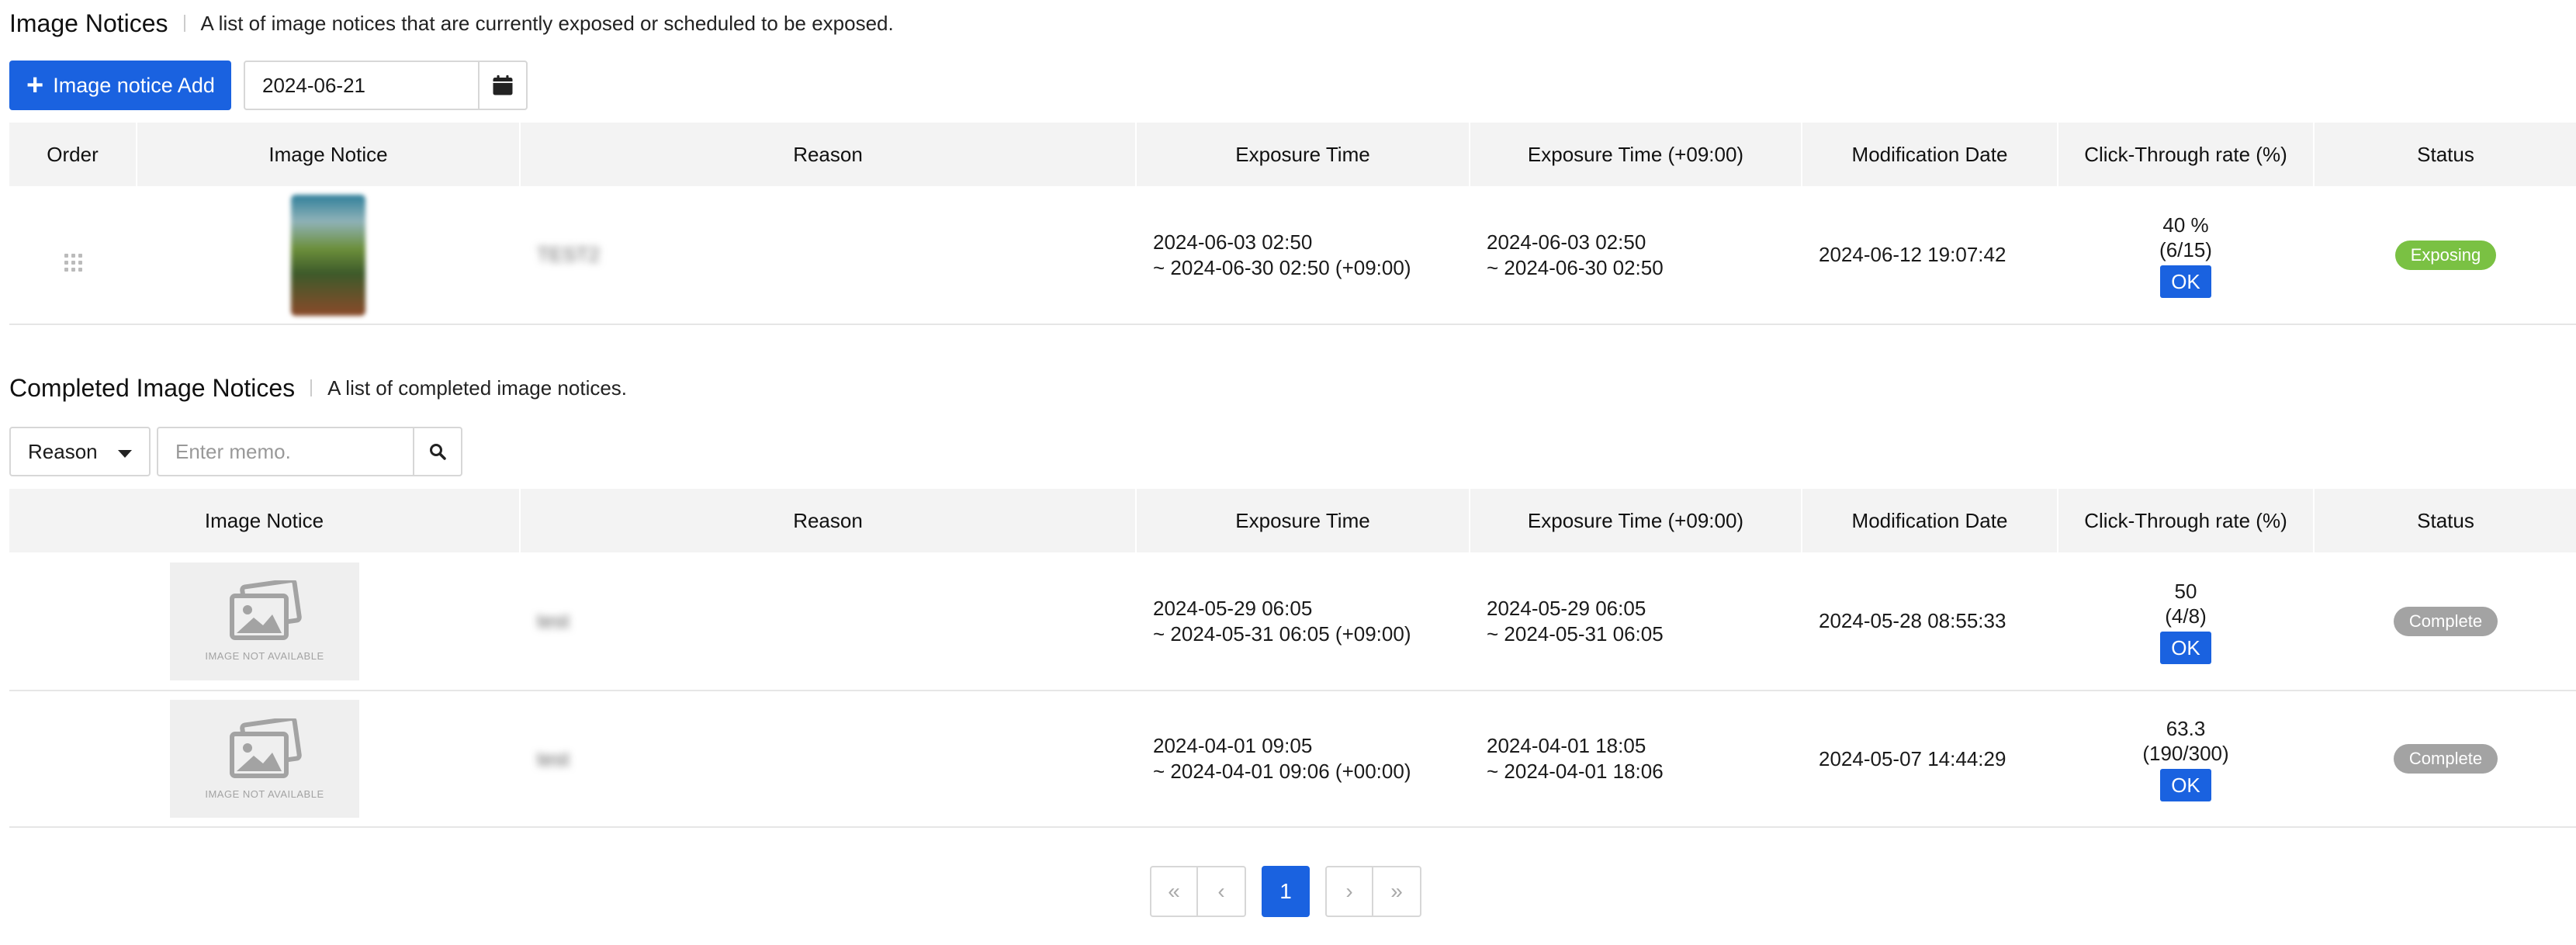  Describe the element at coordinates (1566, 242) in the screenshot. I see `exposure-kst-start: 2024-06-03 02:50` at that location.